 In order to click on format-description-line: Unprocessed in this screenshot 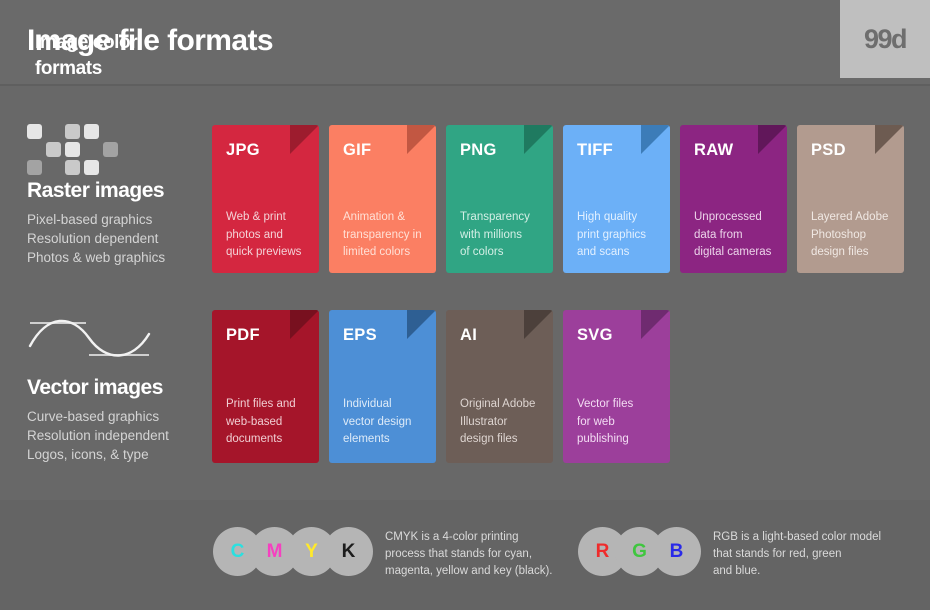, I will do `click(728, 217)`.